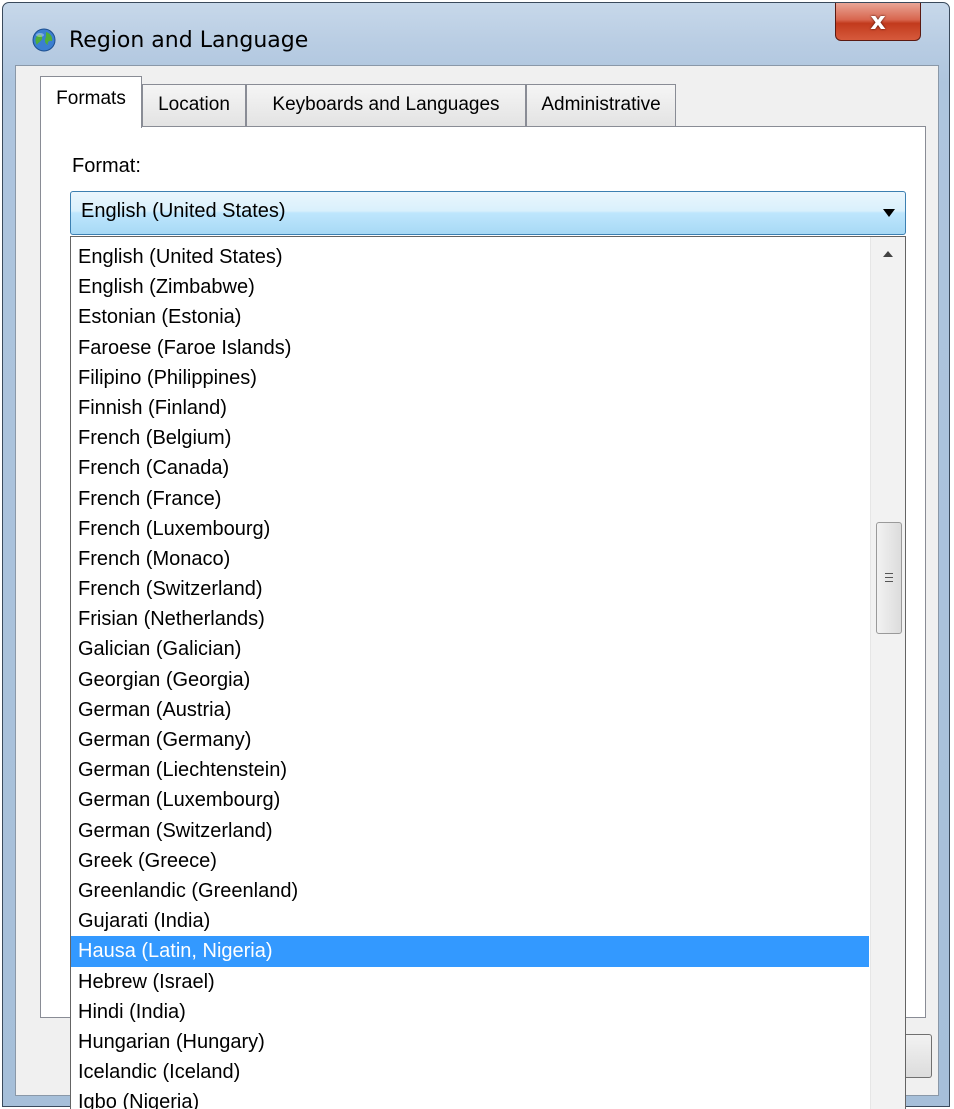  Describe the element at coordinates (470, 468) in the screenshot. I see `format-option: French (Canada)` at that location.